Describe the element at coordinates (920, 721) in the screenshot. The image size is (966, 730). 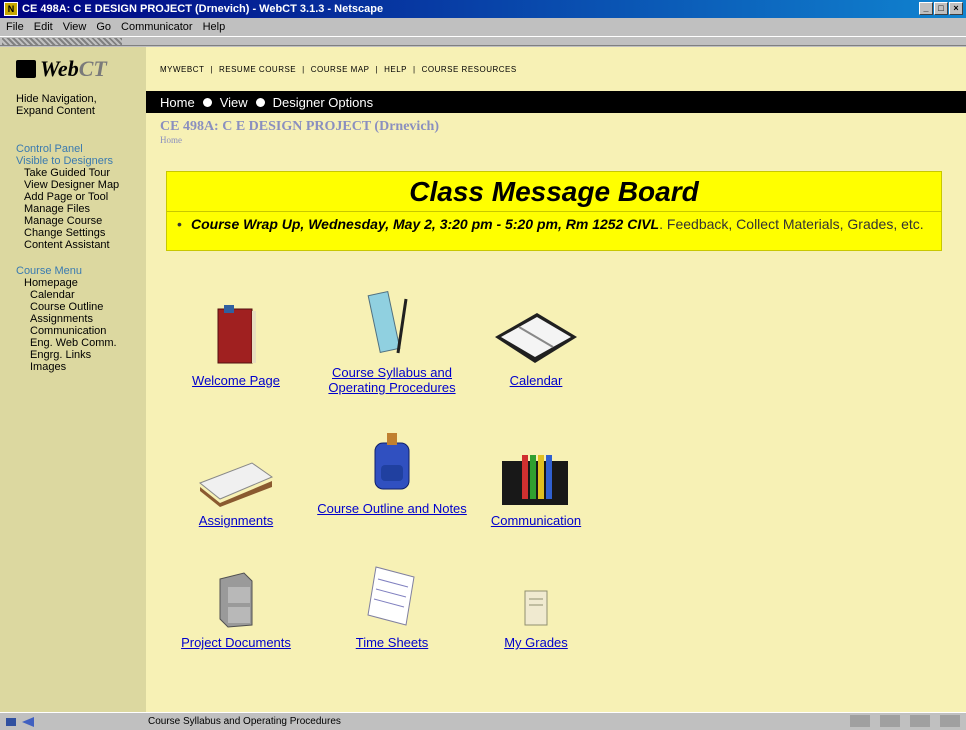
I see `discussion-icon` at that location.